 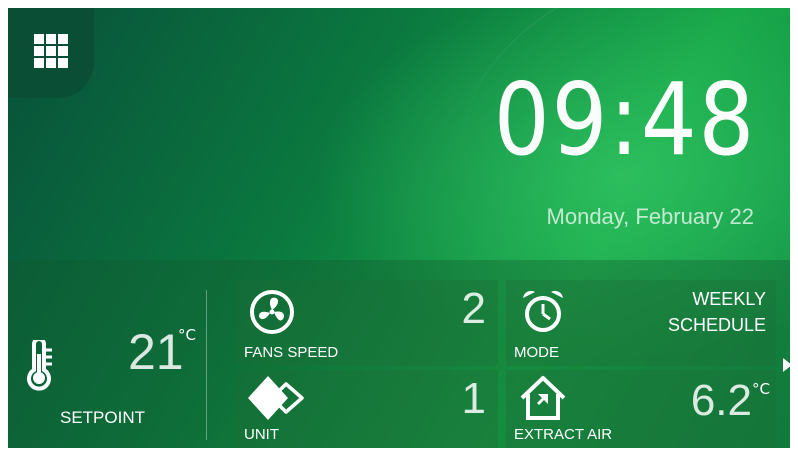 I want to click on extract-air-tile: EXTRACT AIR 6.2 °C, so click(x=641, y=409).